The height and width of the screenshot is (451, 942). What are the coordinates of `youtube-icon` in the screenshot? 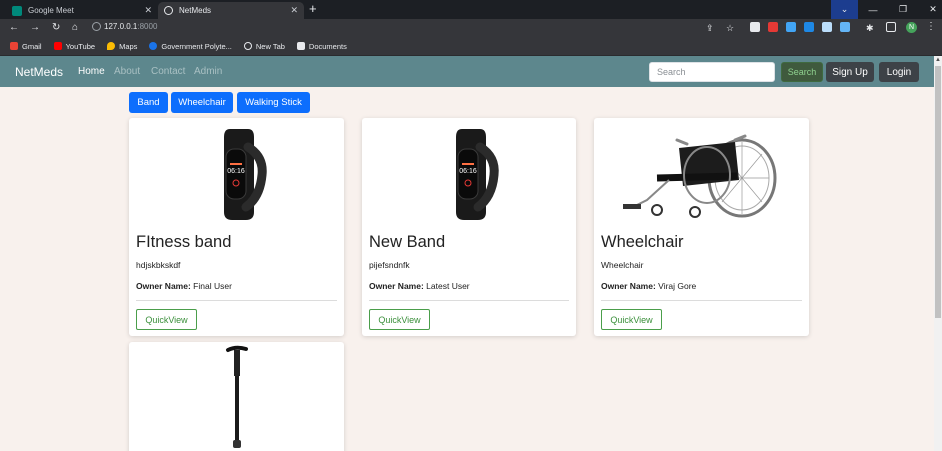 It's located at (57, 46).